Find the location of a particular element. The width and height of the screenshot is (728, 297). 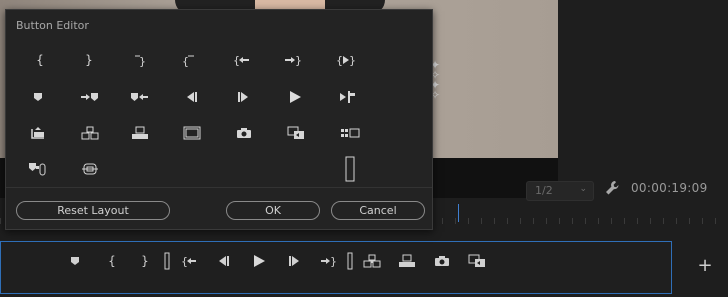

fit-dropdown-value: 1/2 is located at coordinates (544, 190).